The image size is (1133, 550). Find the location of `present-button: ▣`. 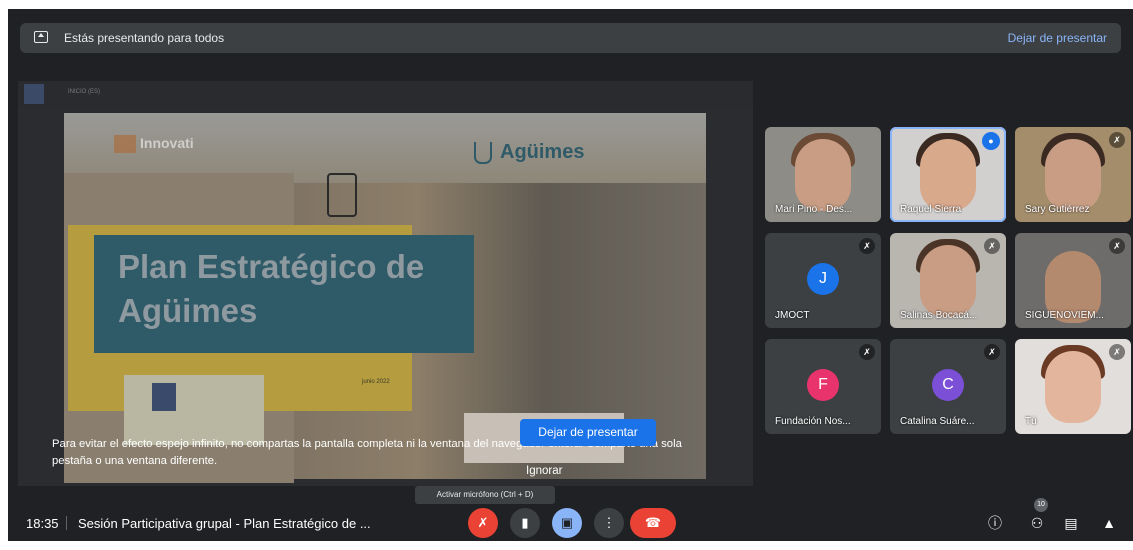

present-button: ▣ is located at coordinates (567, 523).